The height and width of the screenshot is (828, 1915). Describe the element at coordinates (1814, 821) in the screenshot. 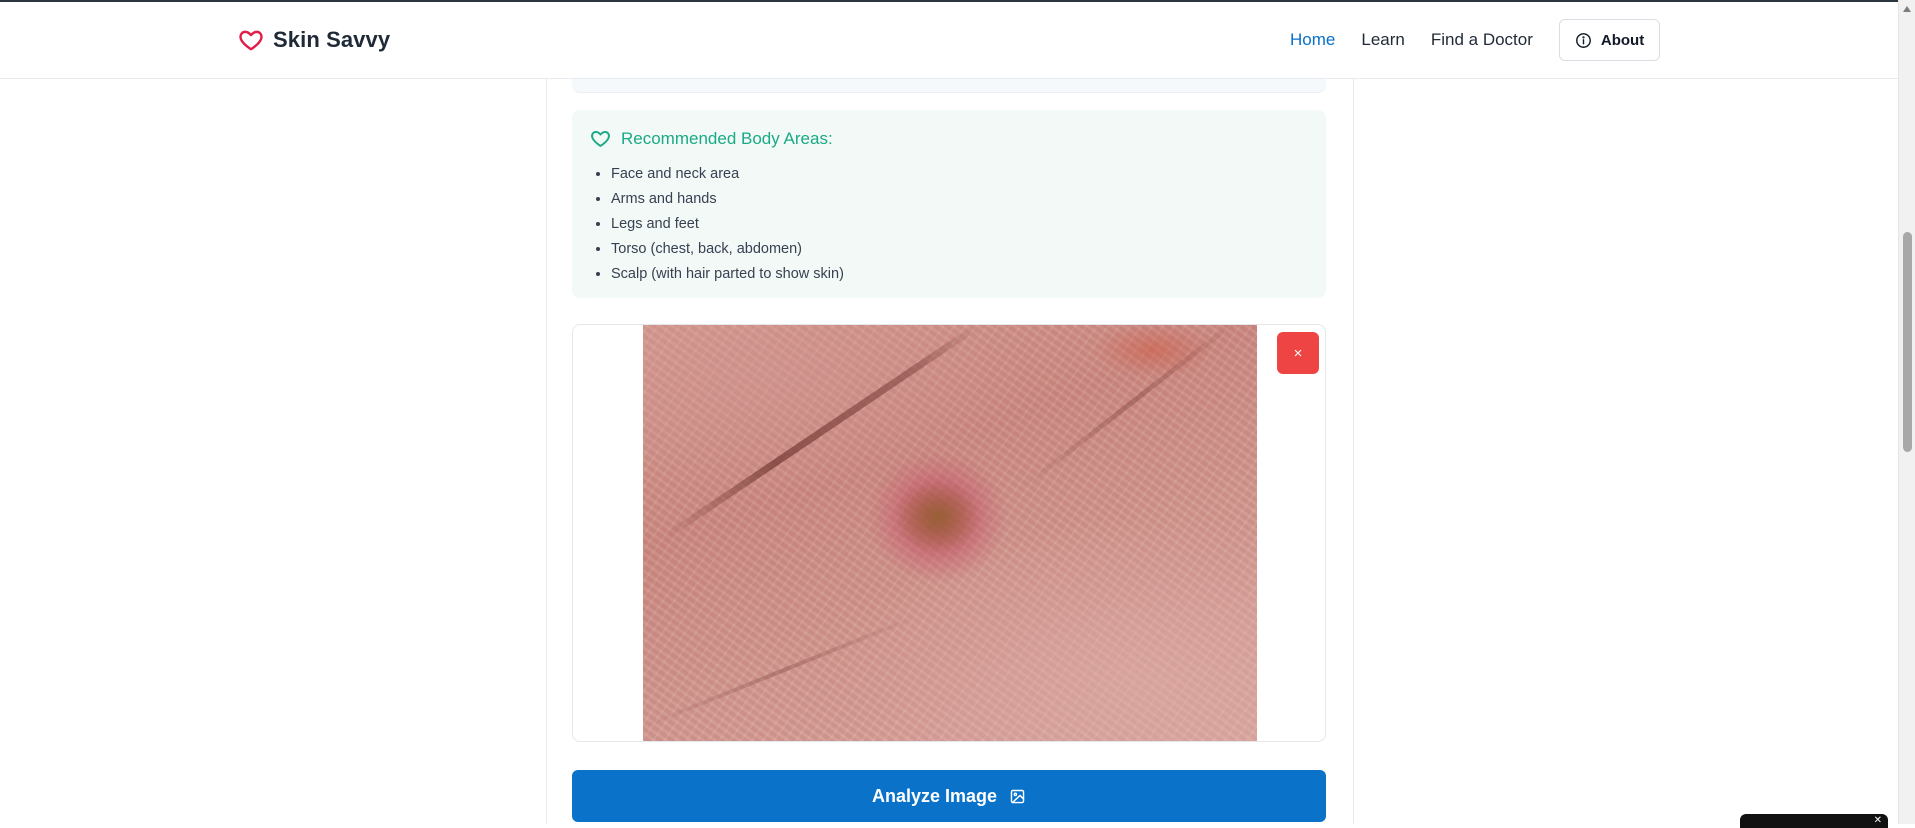

I see `floating-widget: ✕` at that location.